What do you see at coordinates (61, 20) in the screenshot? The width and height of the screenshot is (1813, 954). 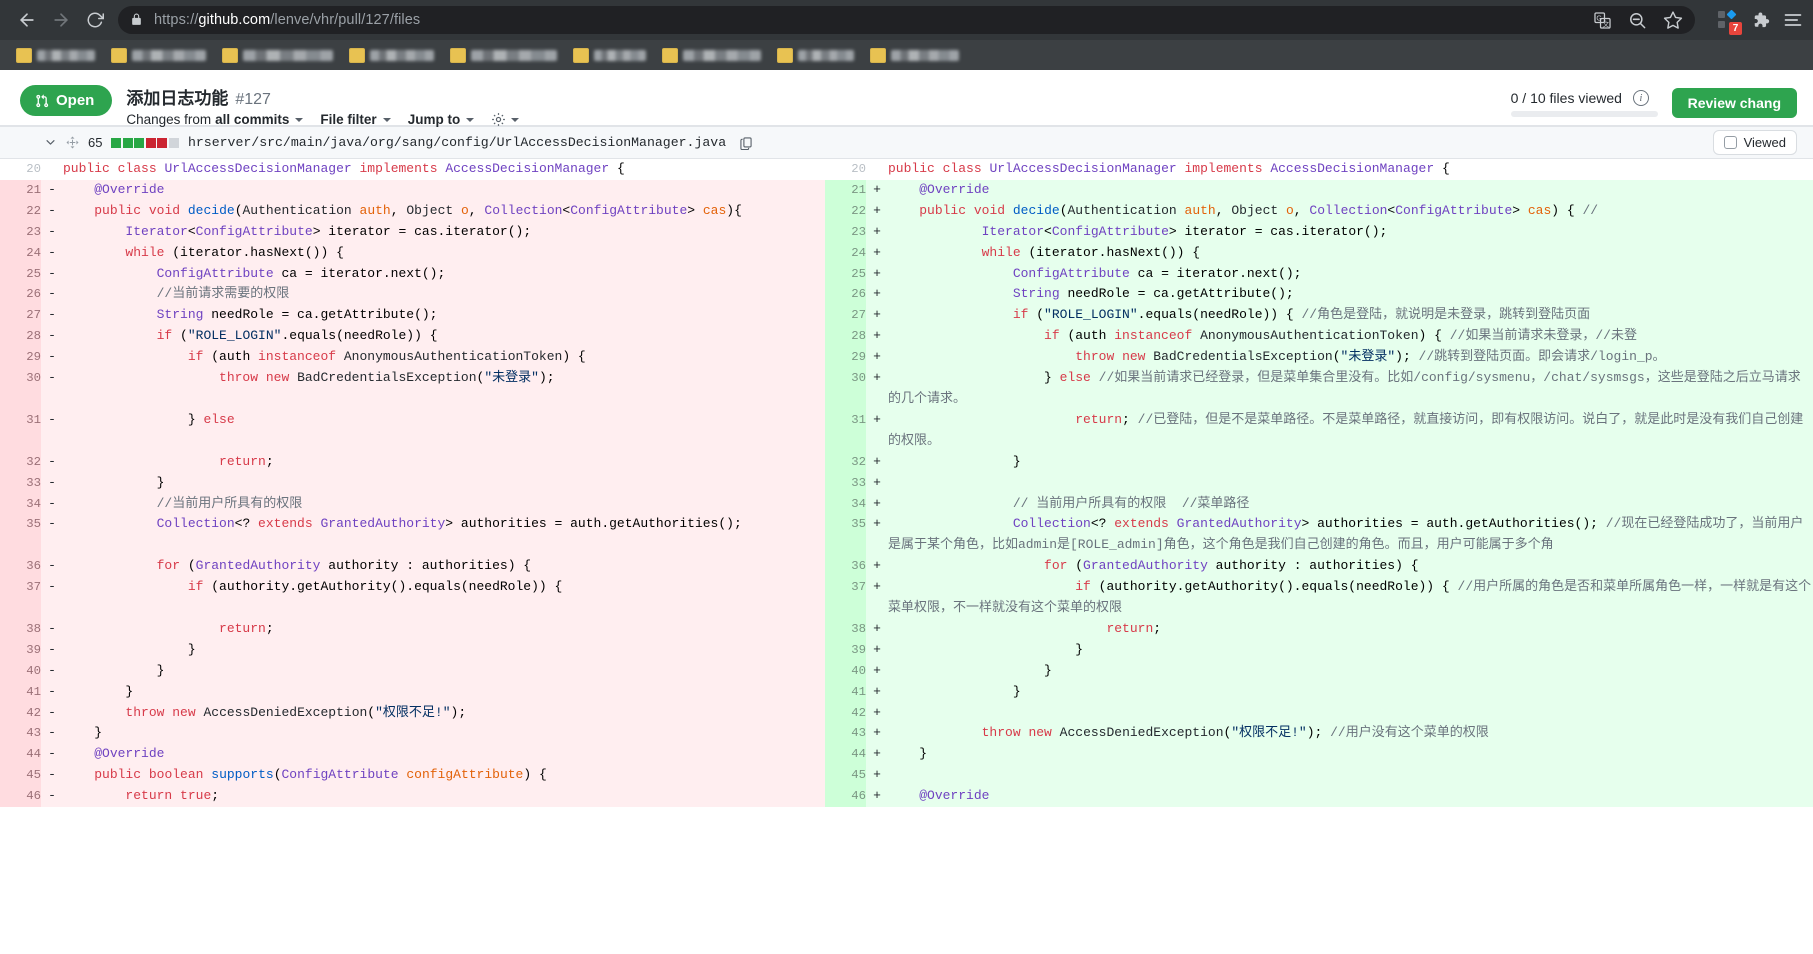 I see `forward-arrow-icon` at bounding box center [61, 20].